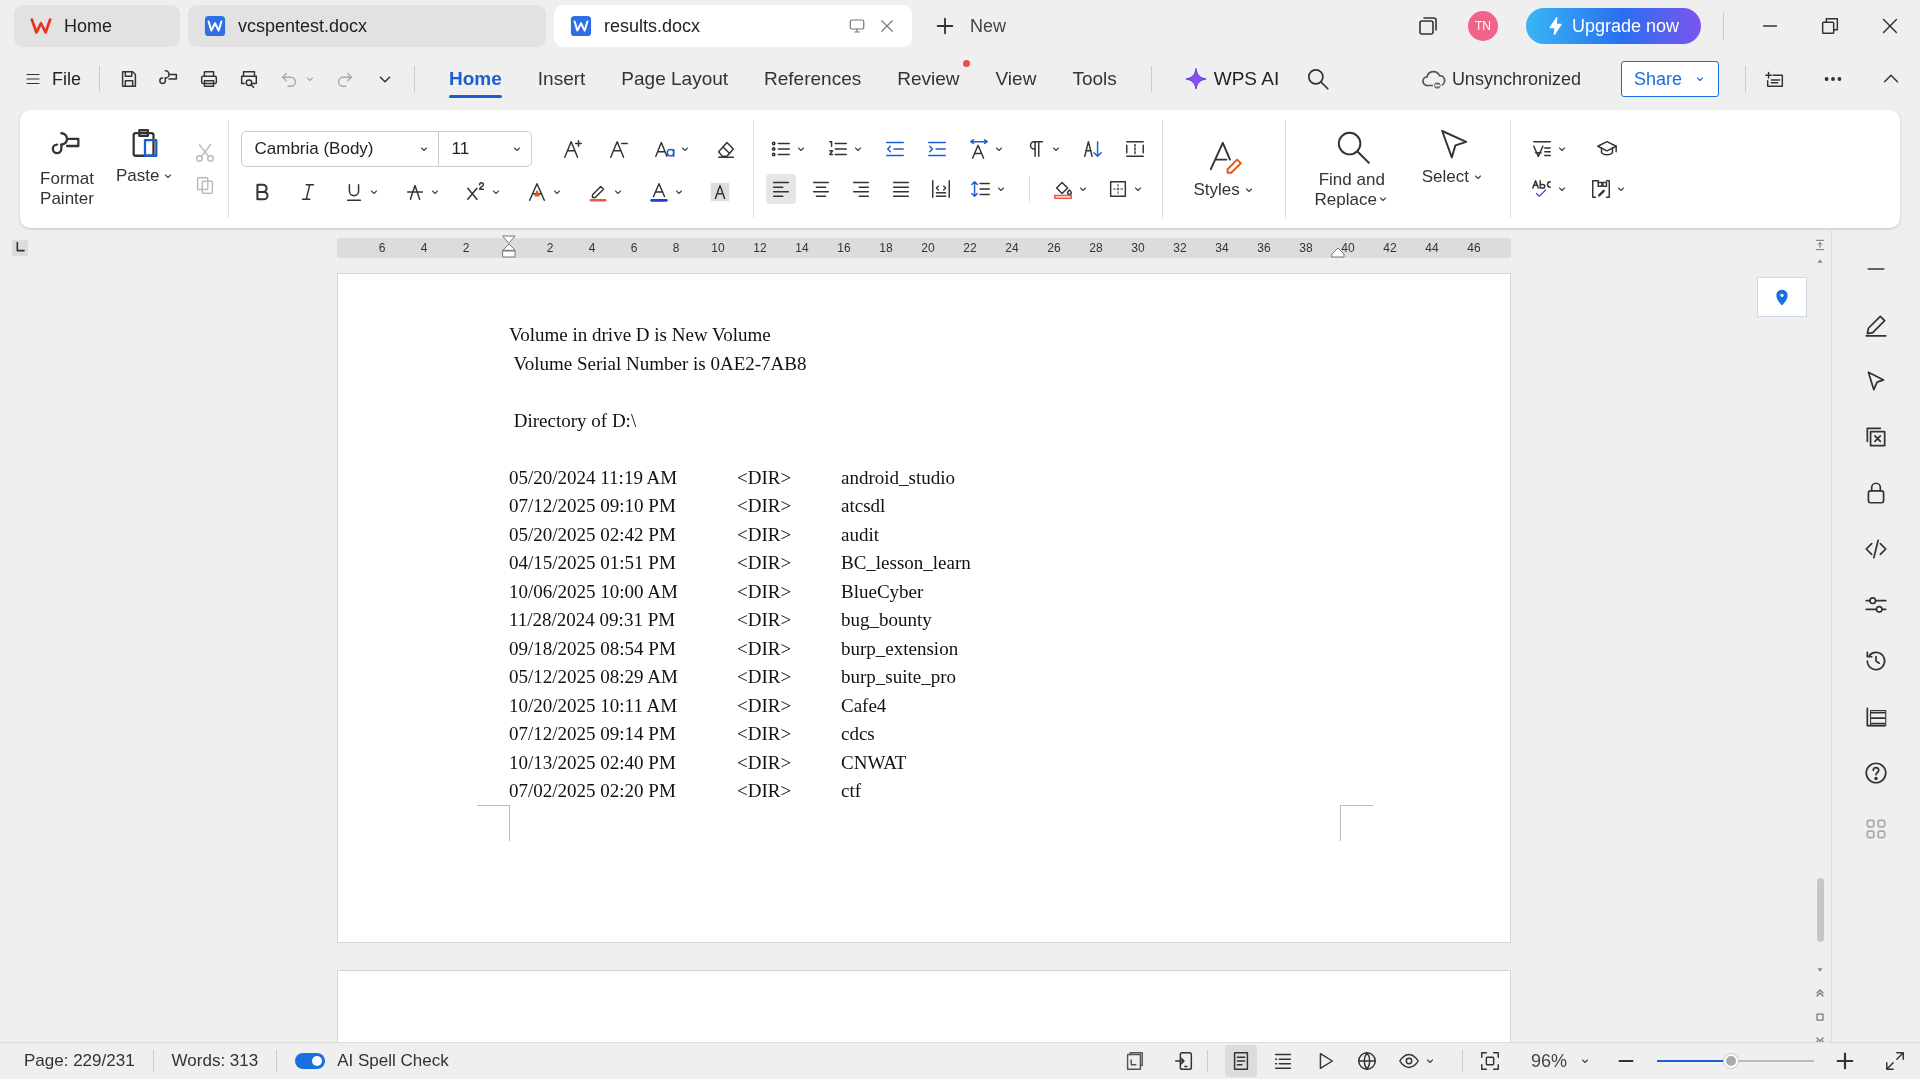  I want to click on fullscreen-icon, so click(1895, 1061).